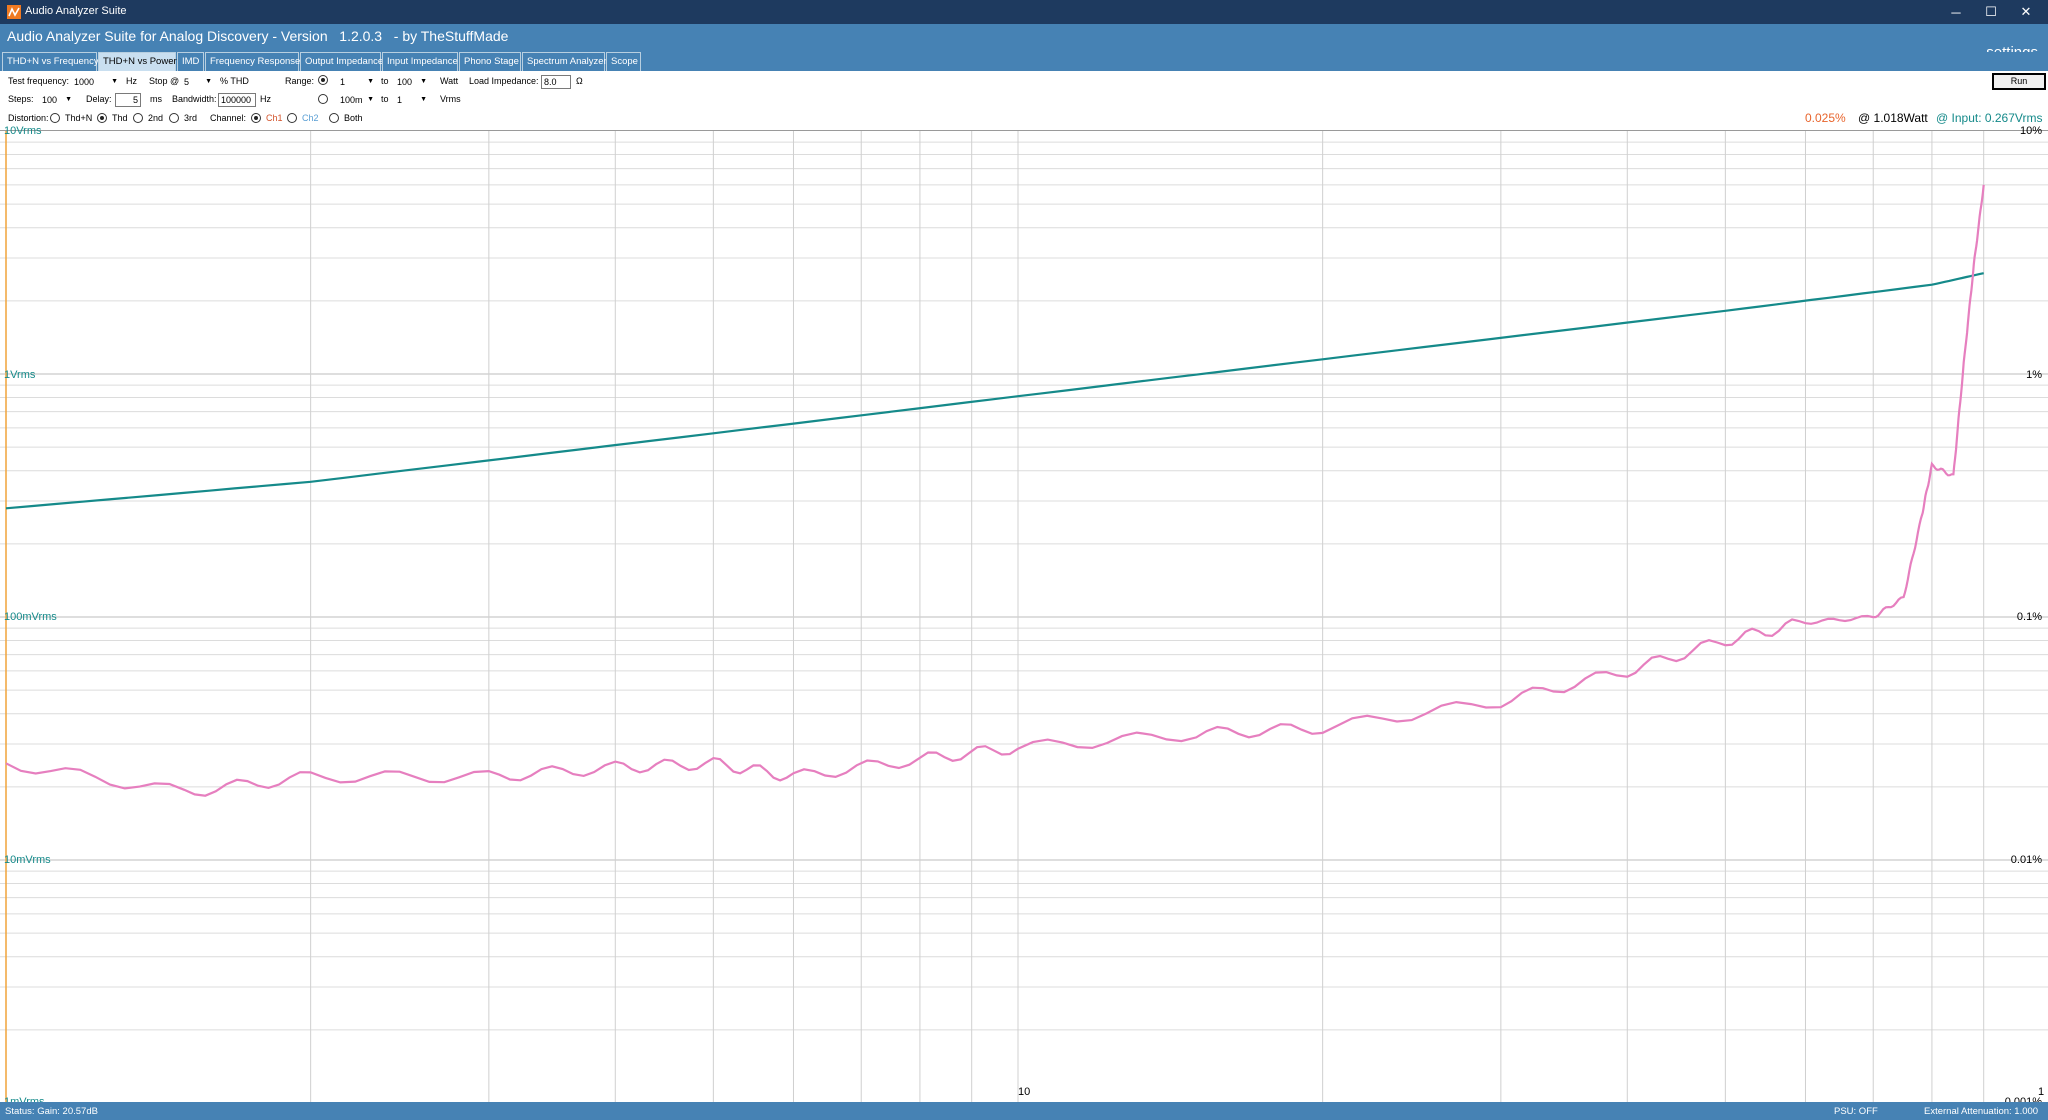  Describe the element at coordinates (174, 118) in the screenshot. I see `distortion-3rd-radio` at that location.